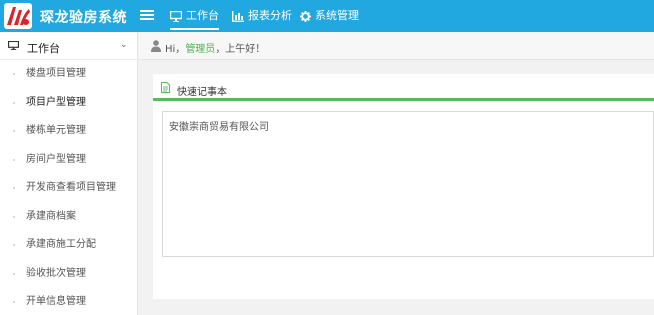  I want to click on menu-toggle-icon, so click(147, 15).